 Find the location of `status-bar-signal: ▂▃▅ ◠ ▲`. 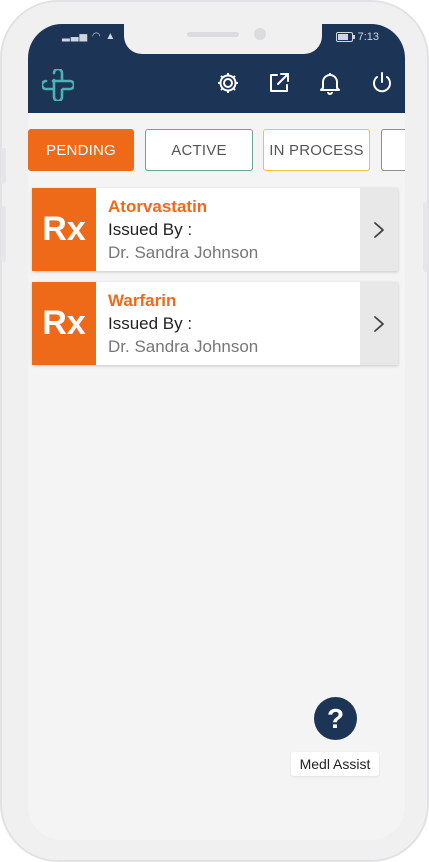

status-bar-signal: ▂▃▅ ◠ ▲ is located at coordinates (89, 36).